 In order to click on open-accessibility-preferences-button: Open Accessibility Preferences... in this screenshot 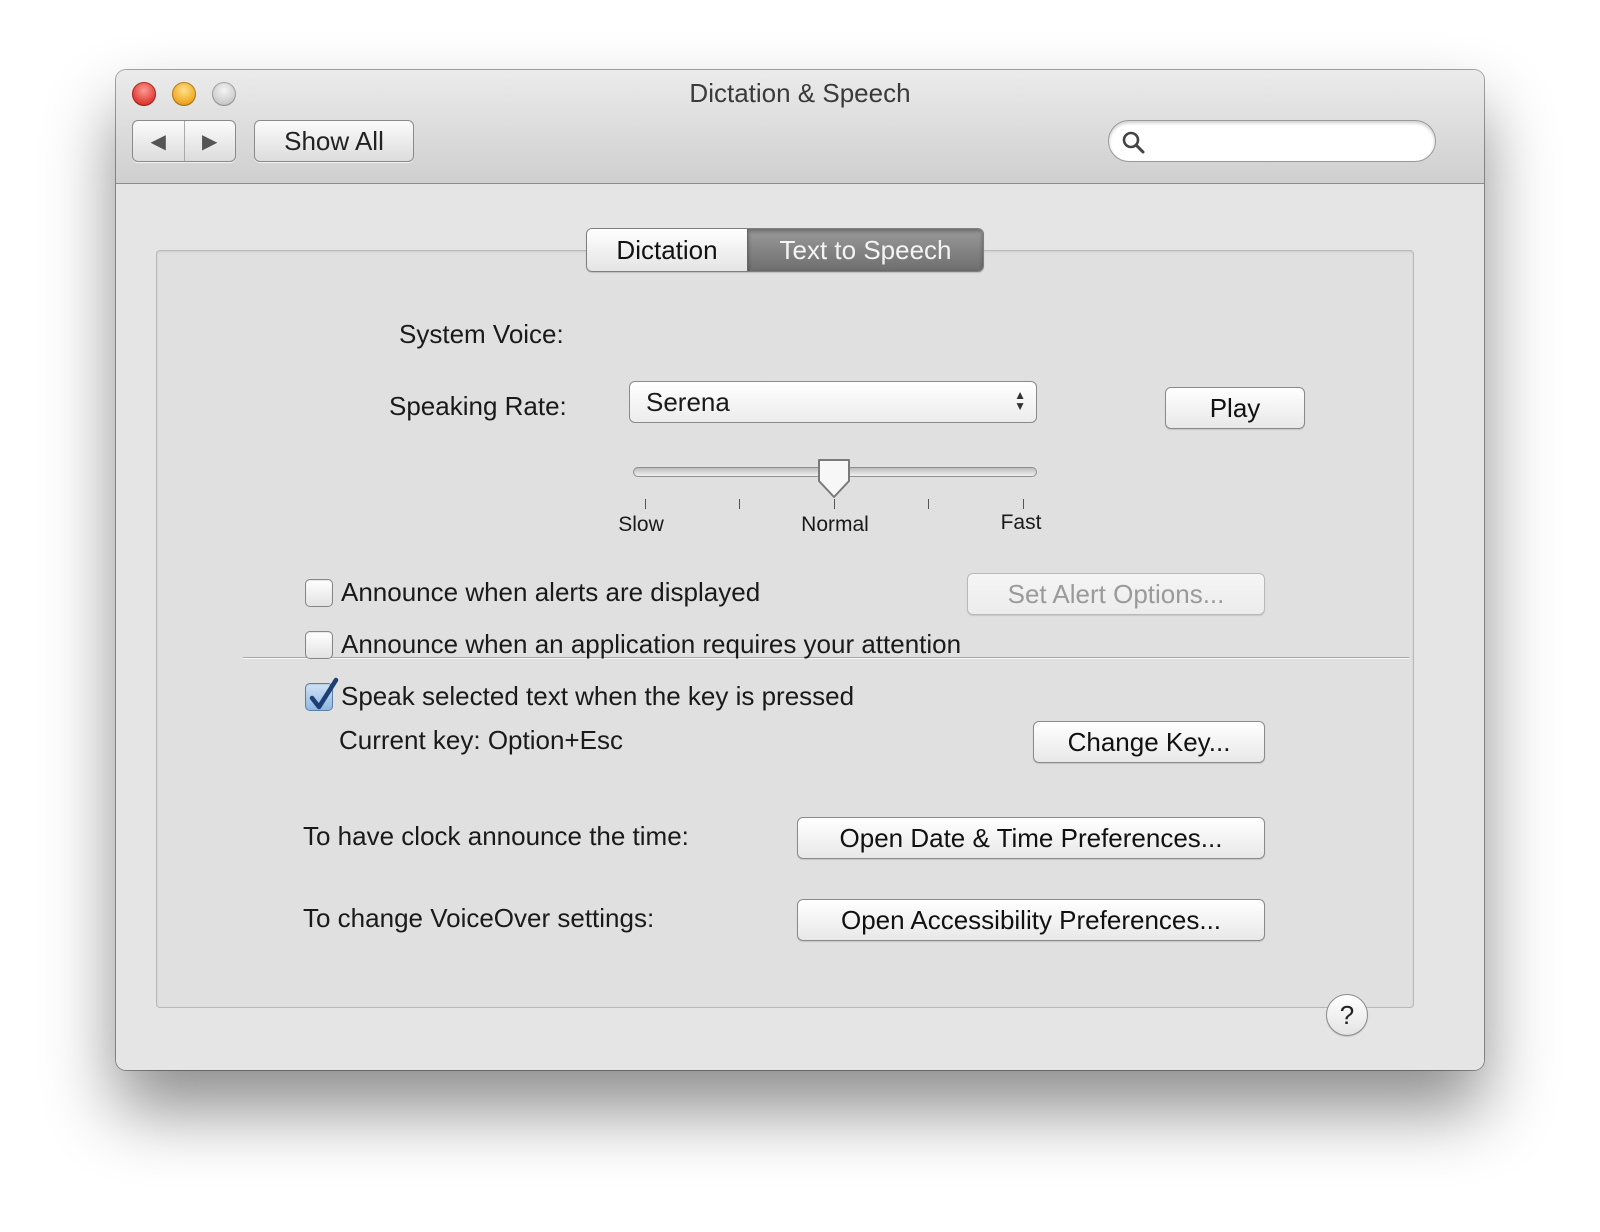, I will do `click(1031, 920)`.